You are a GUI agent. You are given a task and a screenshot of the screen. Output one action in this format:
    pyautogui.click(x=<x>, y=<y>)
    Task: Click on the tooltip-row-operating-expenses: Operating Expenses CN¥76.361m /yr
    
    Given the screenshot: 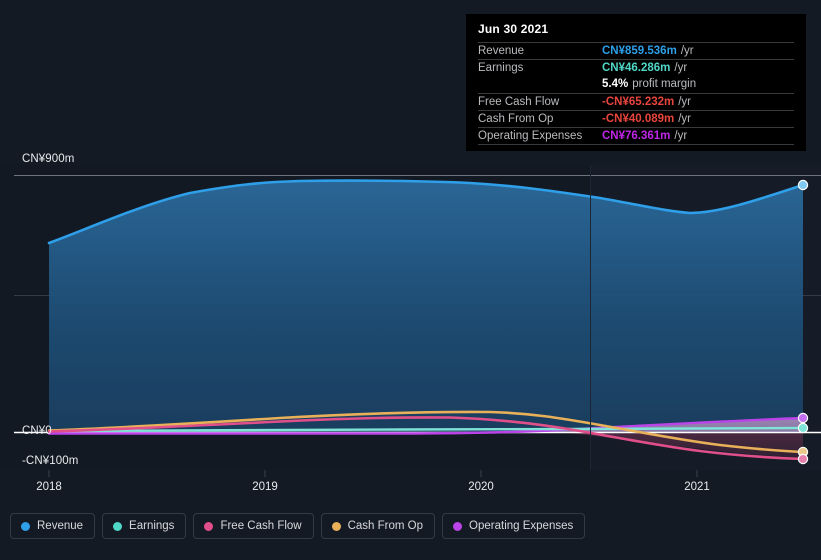 What is the action you would take?
    pyautogui.click(x=636, y=136)
    